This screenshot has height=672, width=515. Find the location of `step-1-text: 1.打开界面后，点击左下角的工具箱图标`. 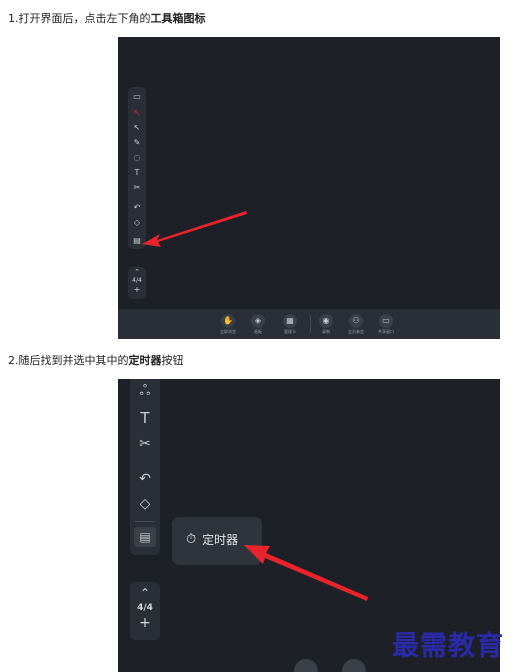

step-1-text: 1.打开界面后，点击左下角的工具箱图标 is located at coordinates (107, 18).